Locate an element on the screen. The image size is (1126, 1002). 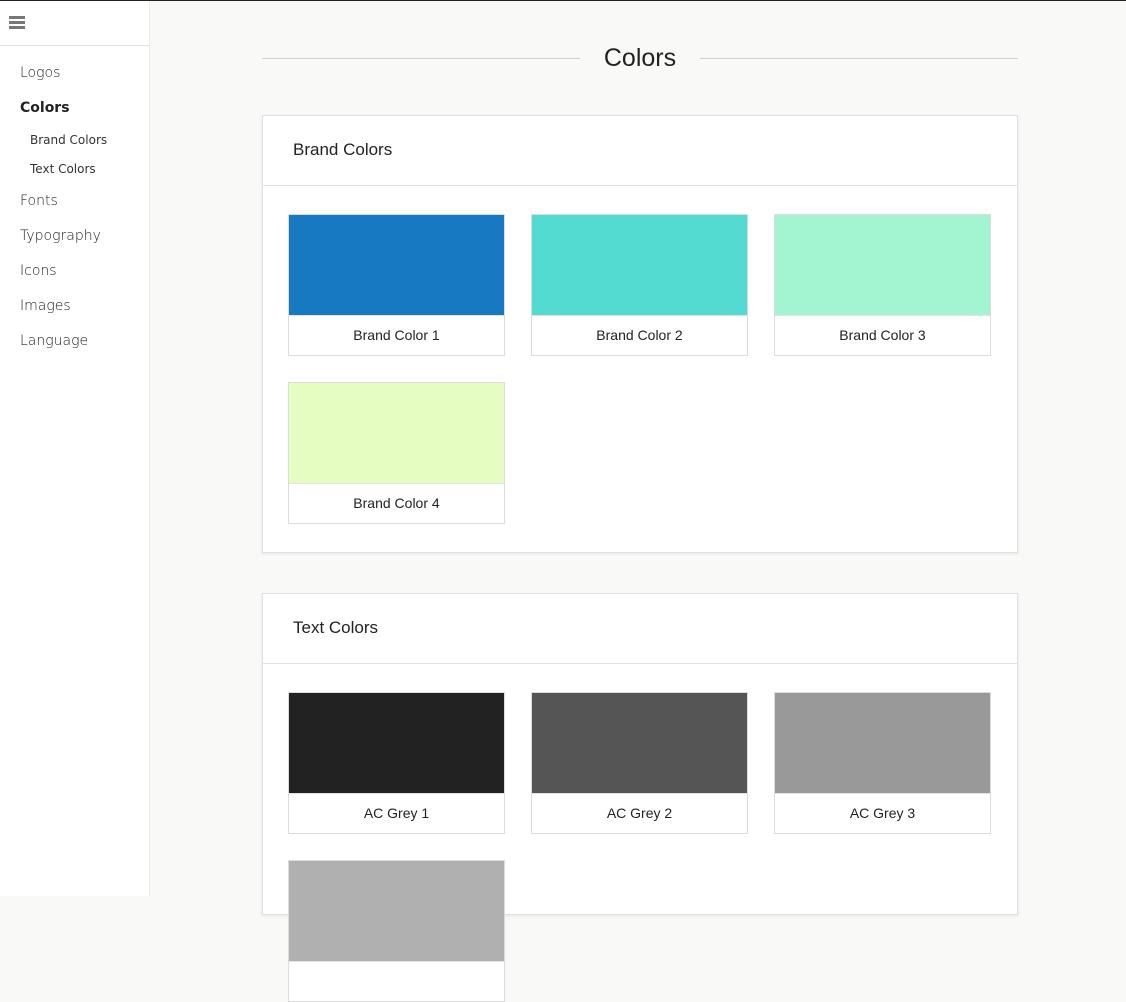
color-swatch-brand-1: Brand Color 1 is located at coordinates (396, 285).